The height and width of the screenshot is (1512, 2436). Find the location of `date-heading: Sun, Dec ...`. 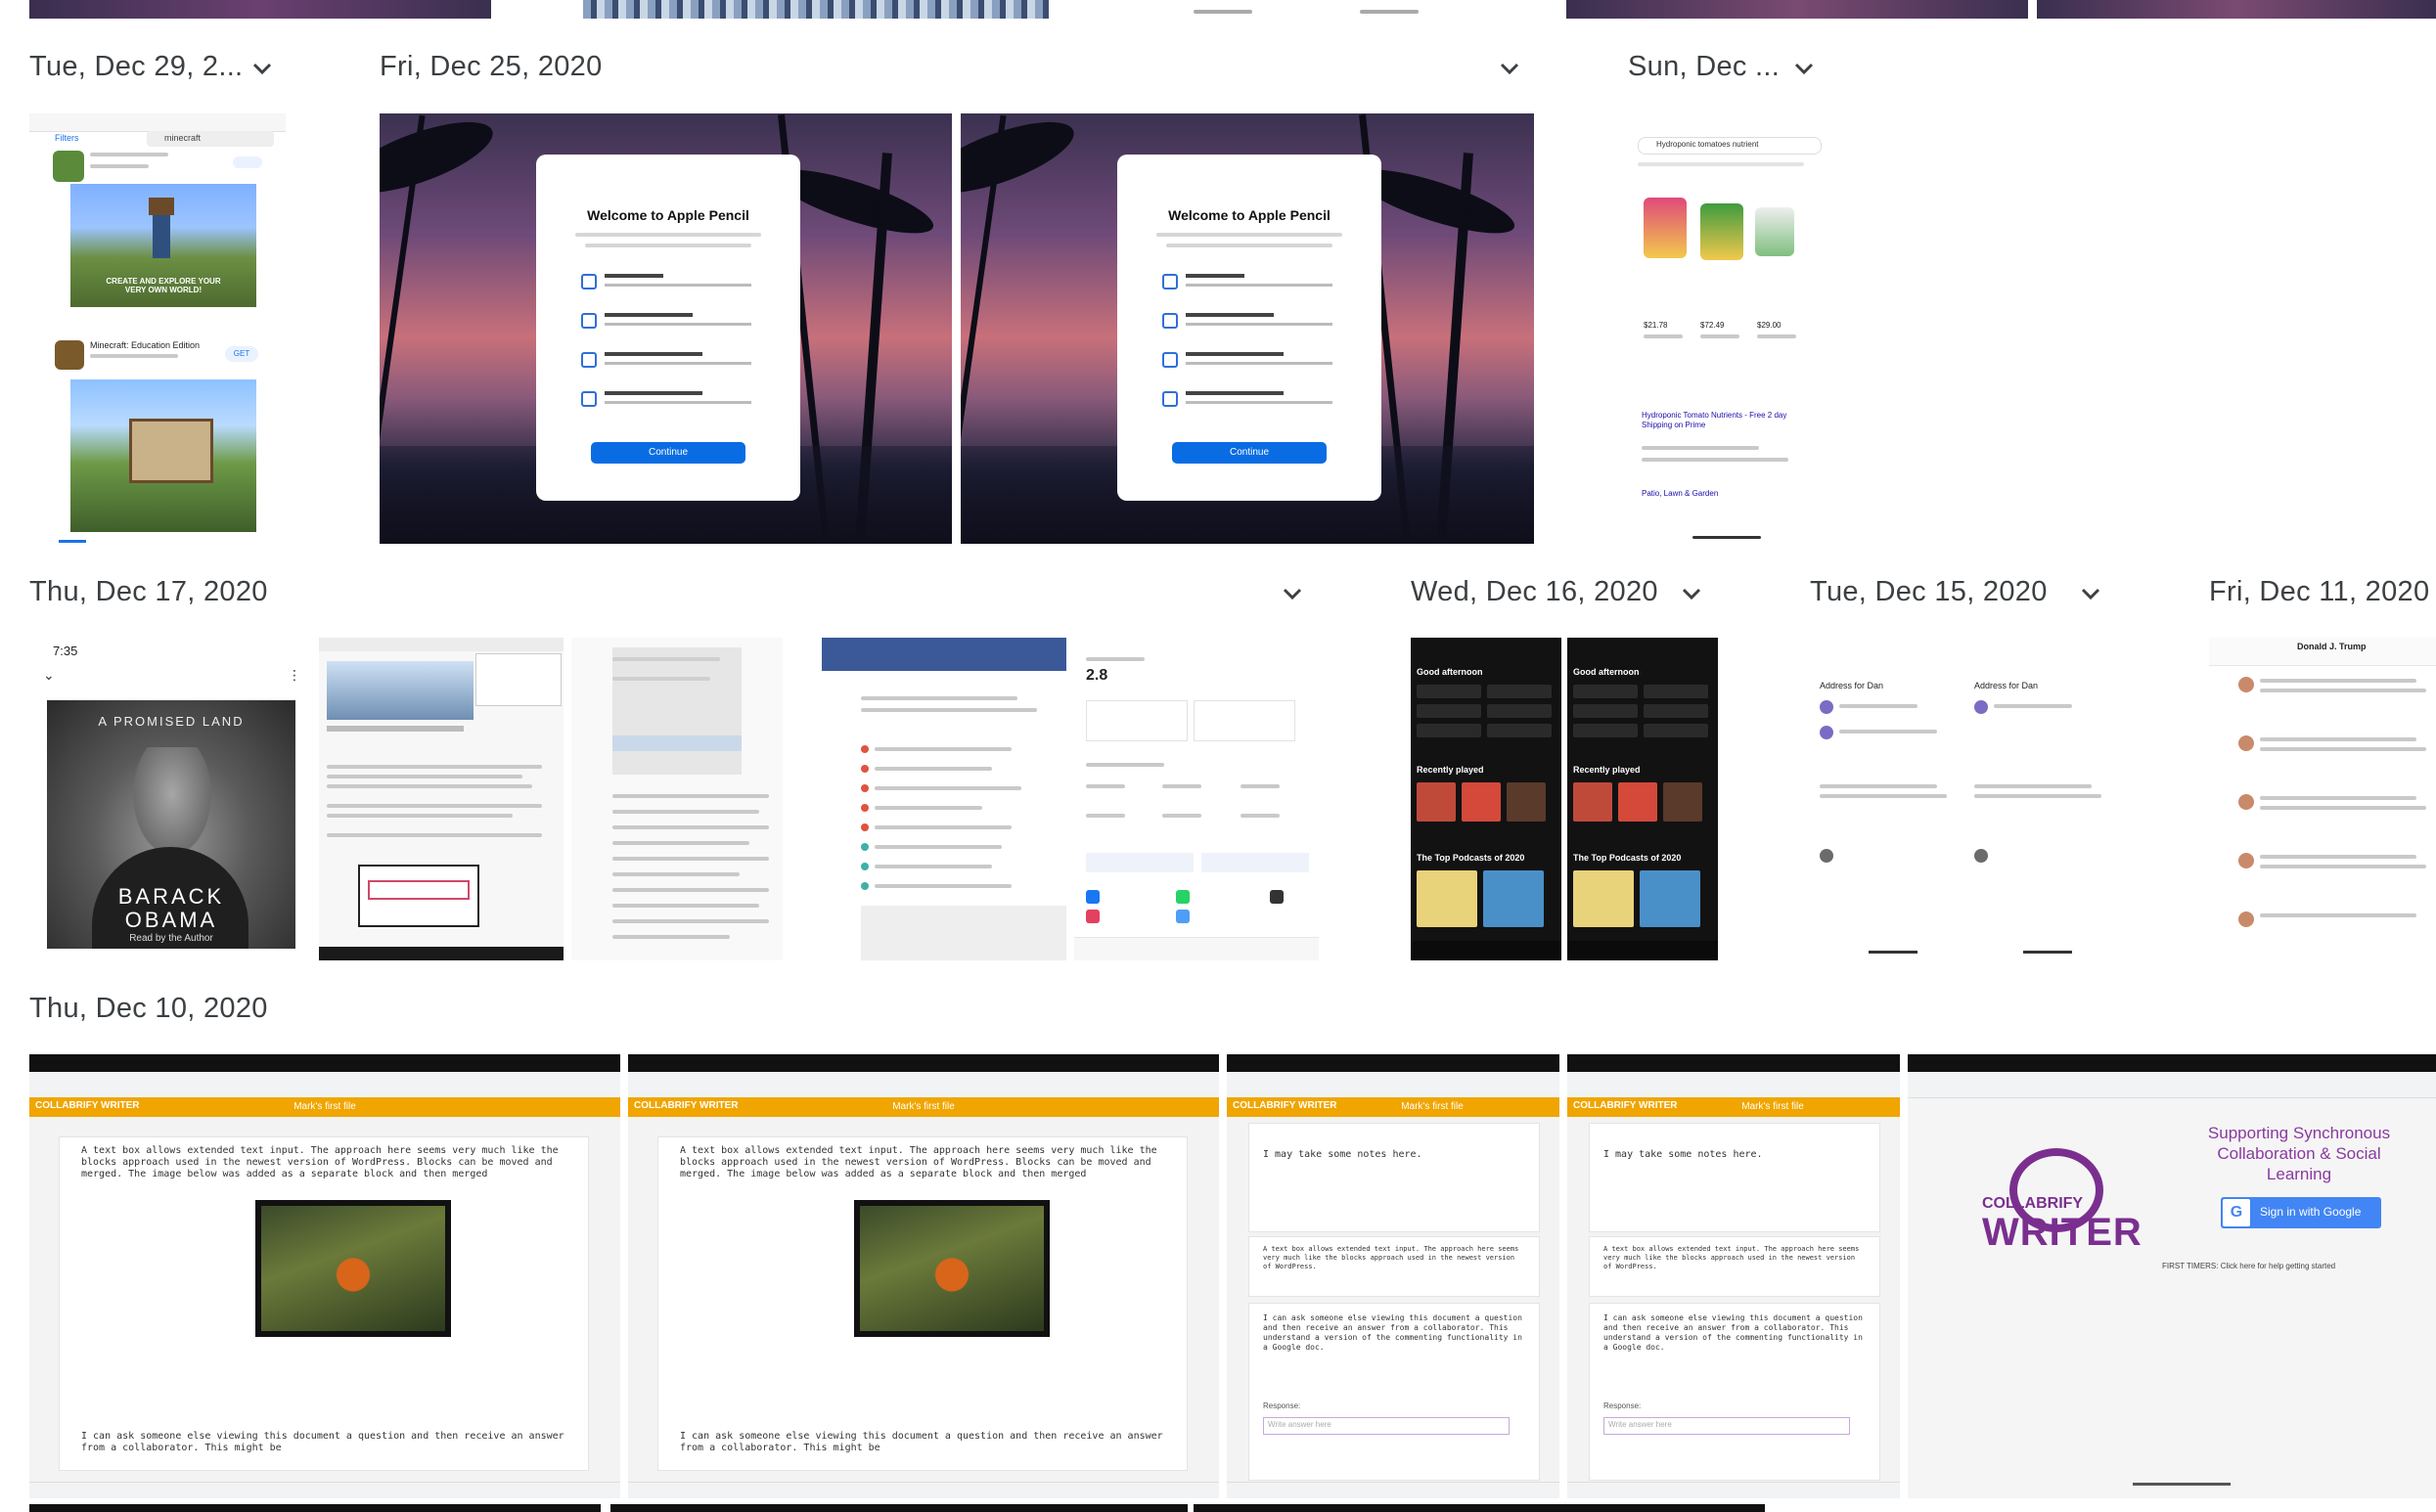

date-heading: Sun, Dec ... is located at coordinates (1704, 67).